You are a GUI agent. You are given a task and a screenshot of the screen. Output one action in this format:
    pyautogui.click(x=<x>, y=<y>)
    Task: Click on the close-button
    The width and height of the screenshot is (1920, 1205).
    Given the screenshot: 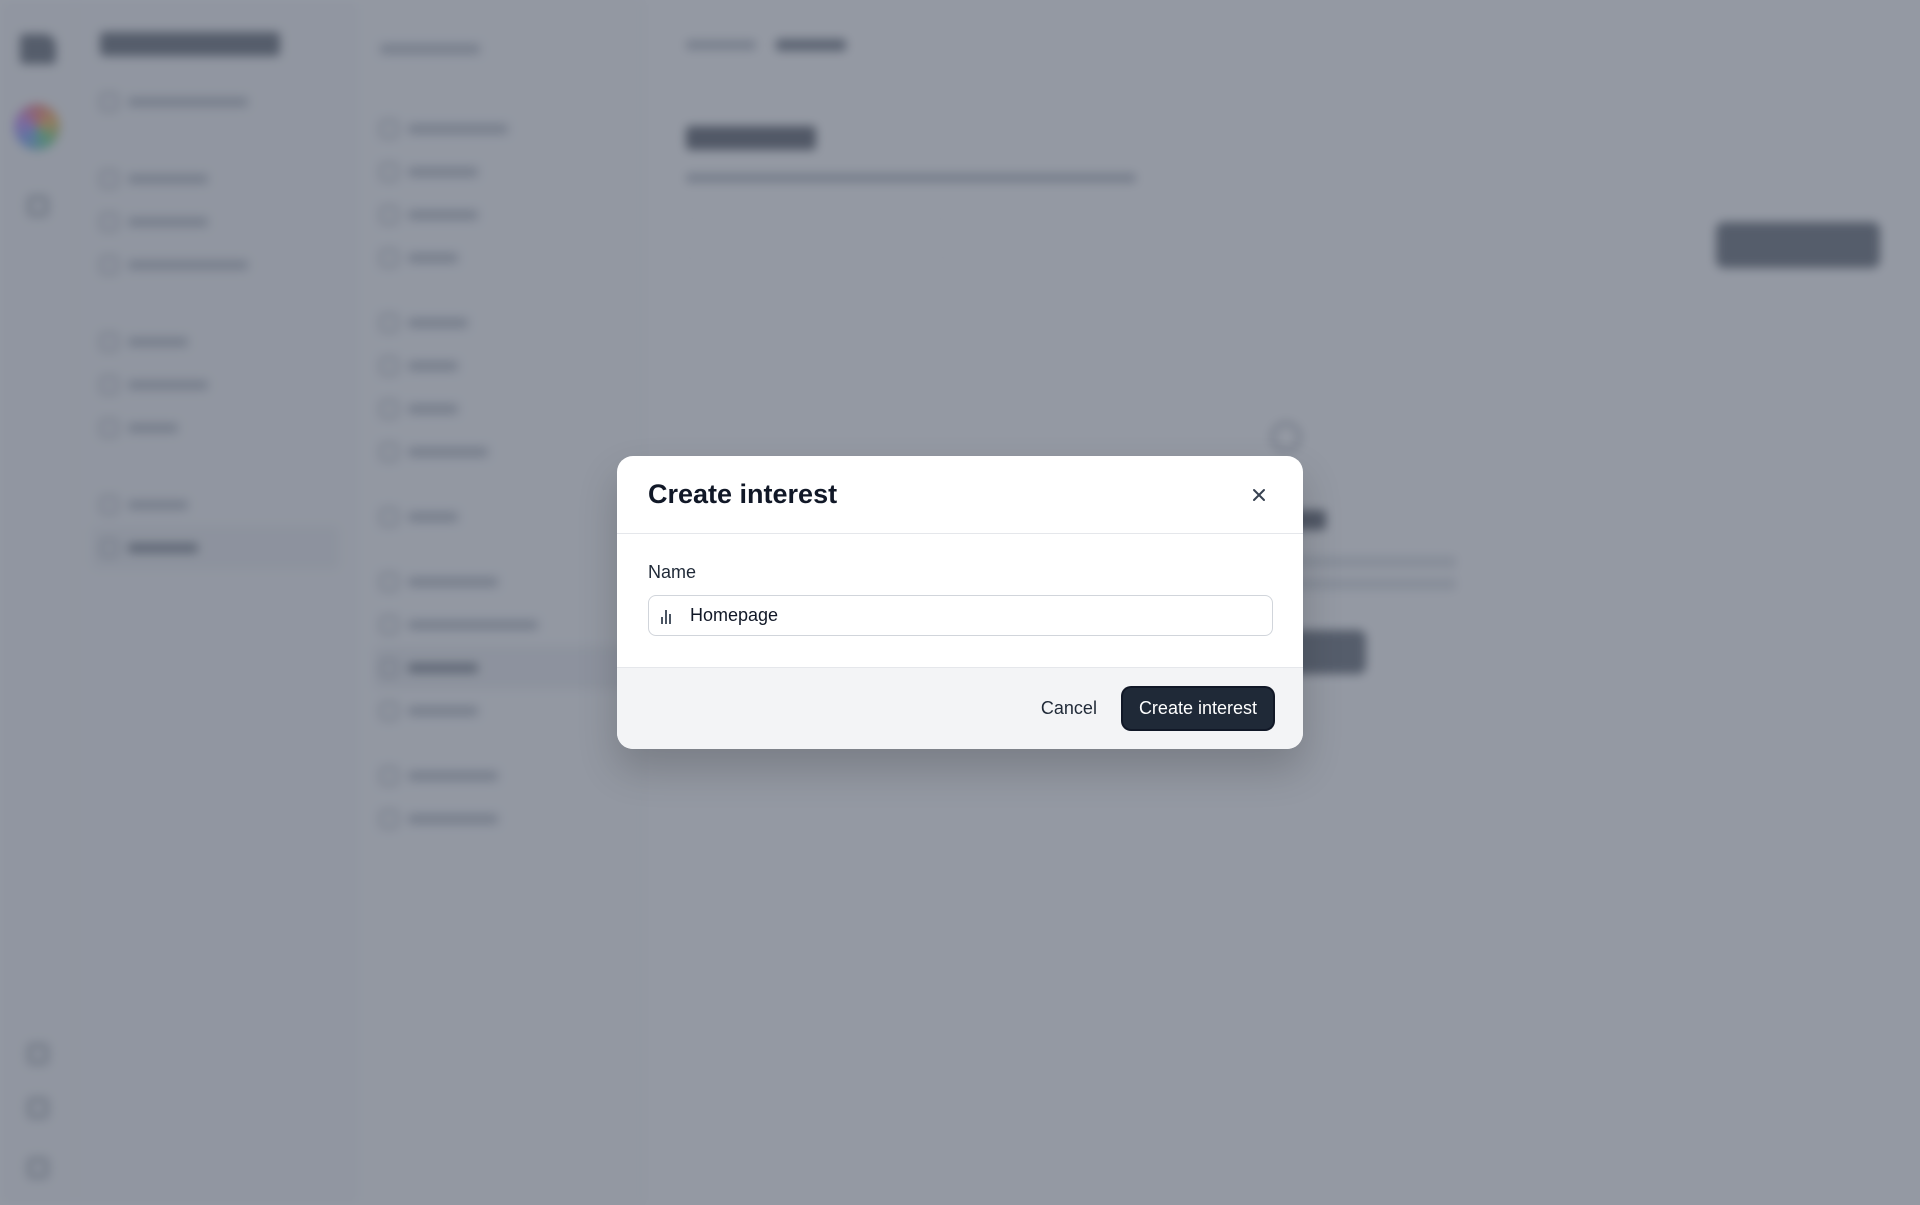 What is the action you would take?
    pyautogui.click(x=1259, y=495)
    